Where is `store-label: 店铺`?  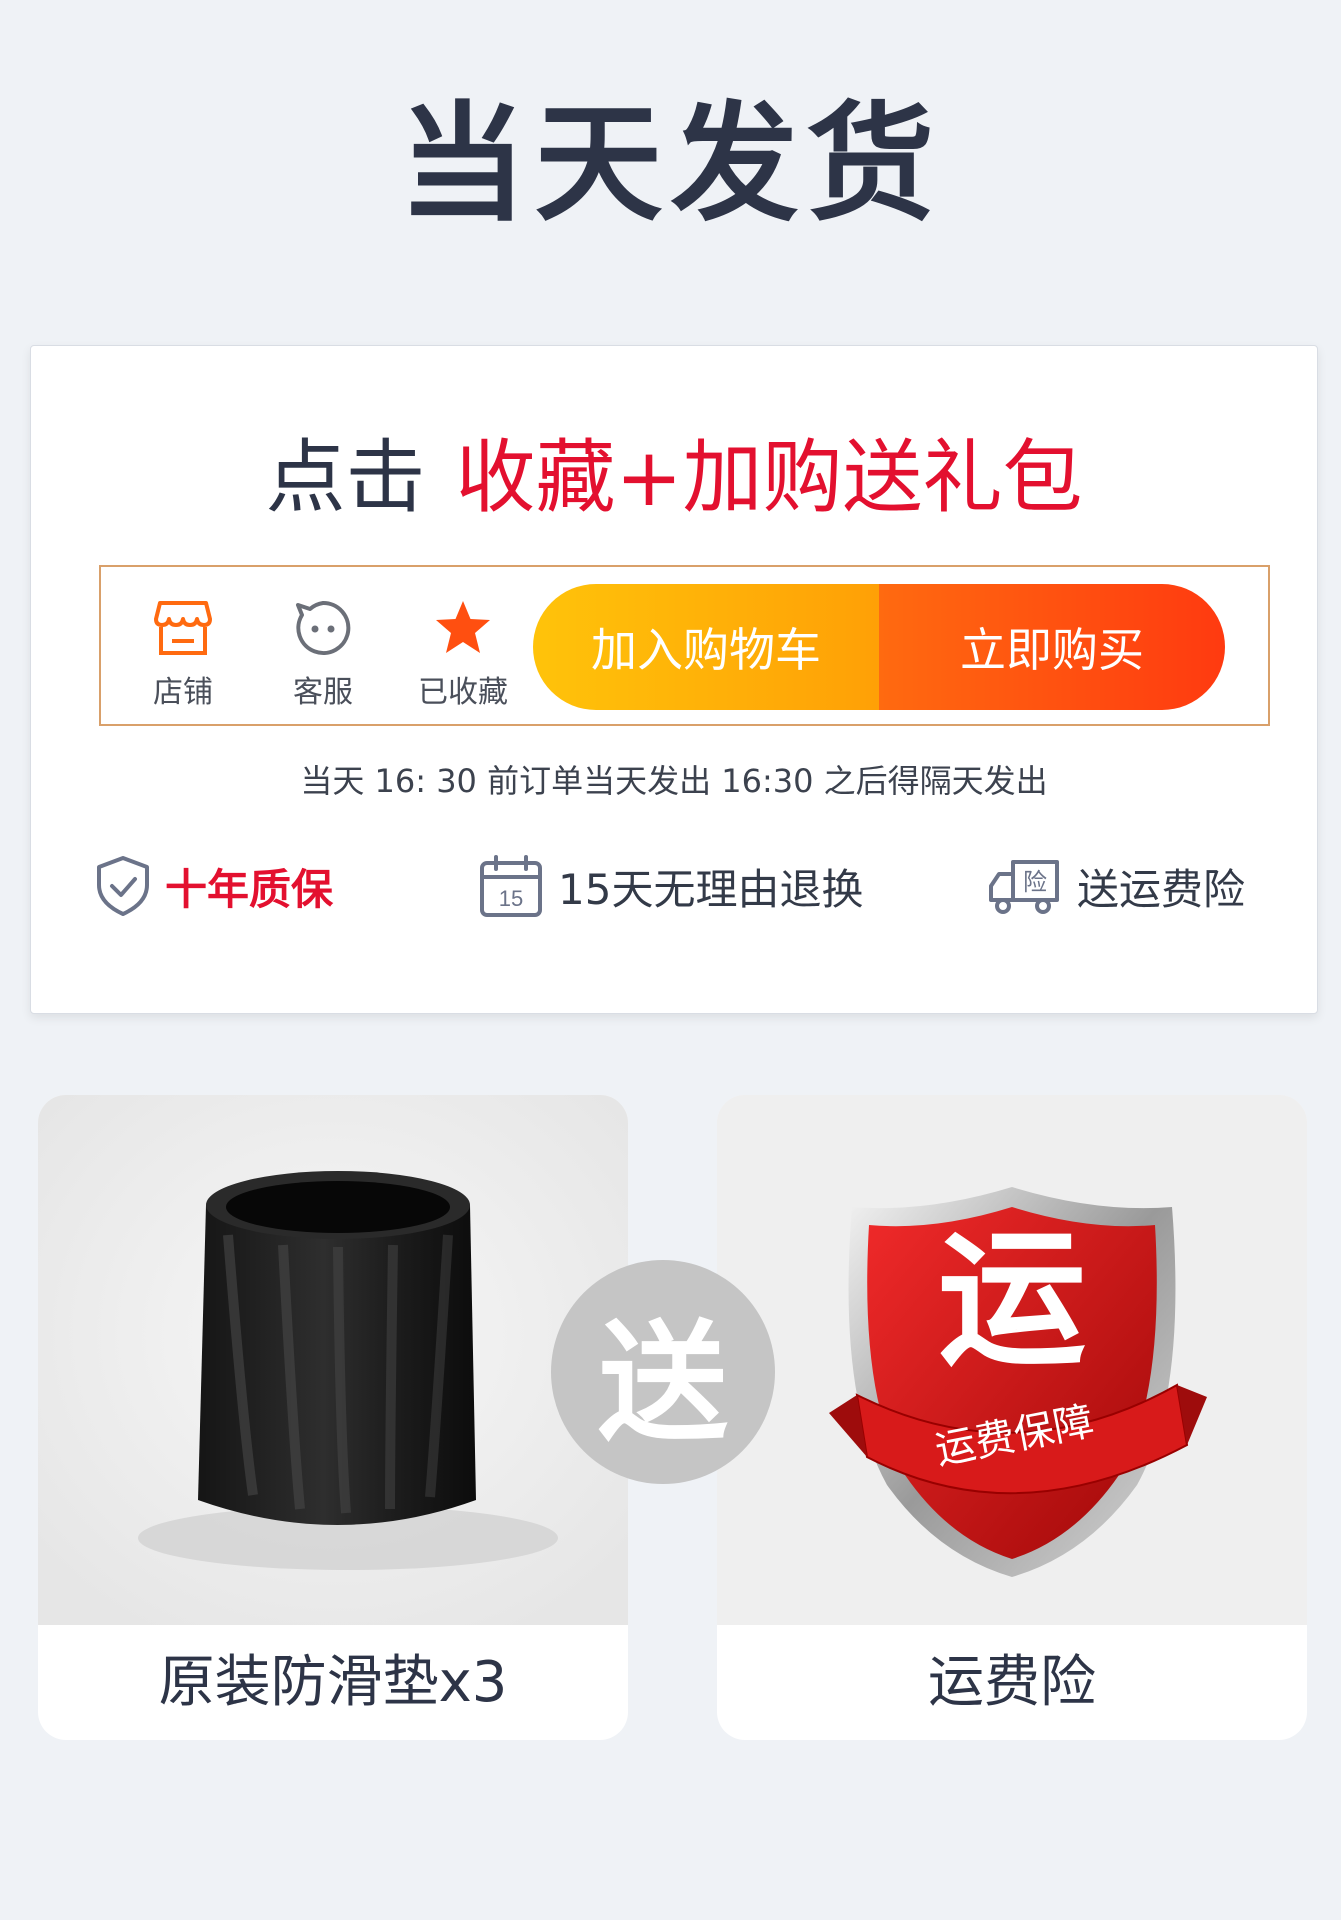 store-label: 店铺 is located at coordinates (183, 692).